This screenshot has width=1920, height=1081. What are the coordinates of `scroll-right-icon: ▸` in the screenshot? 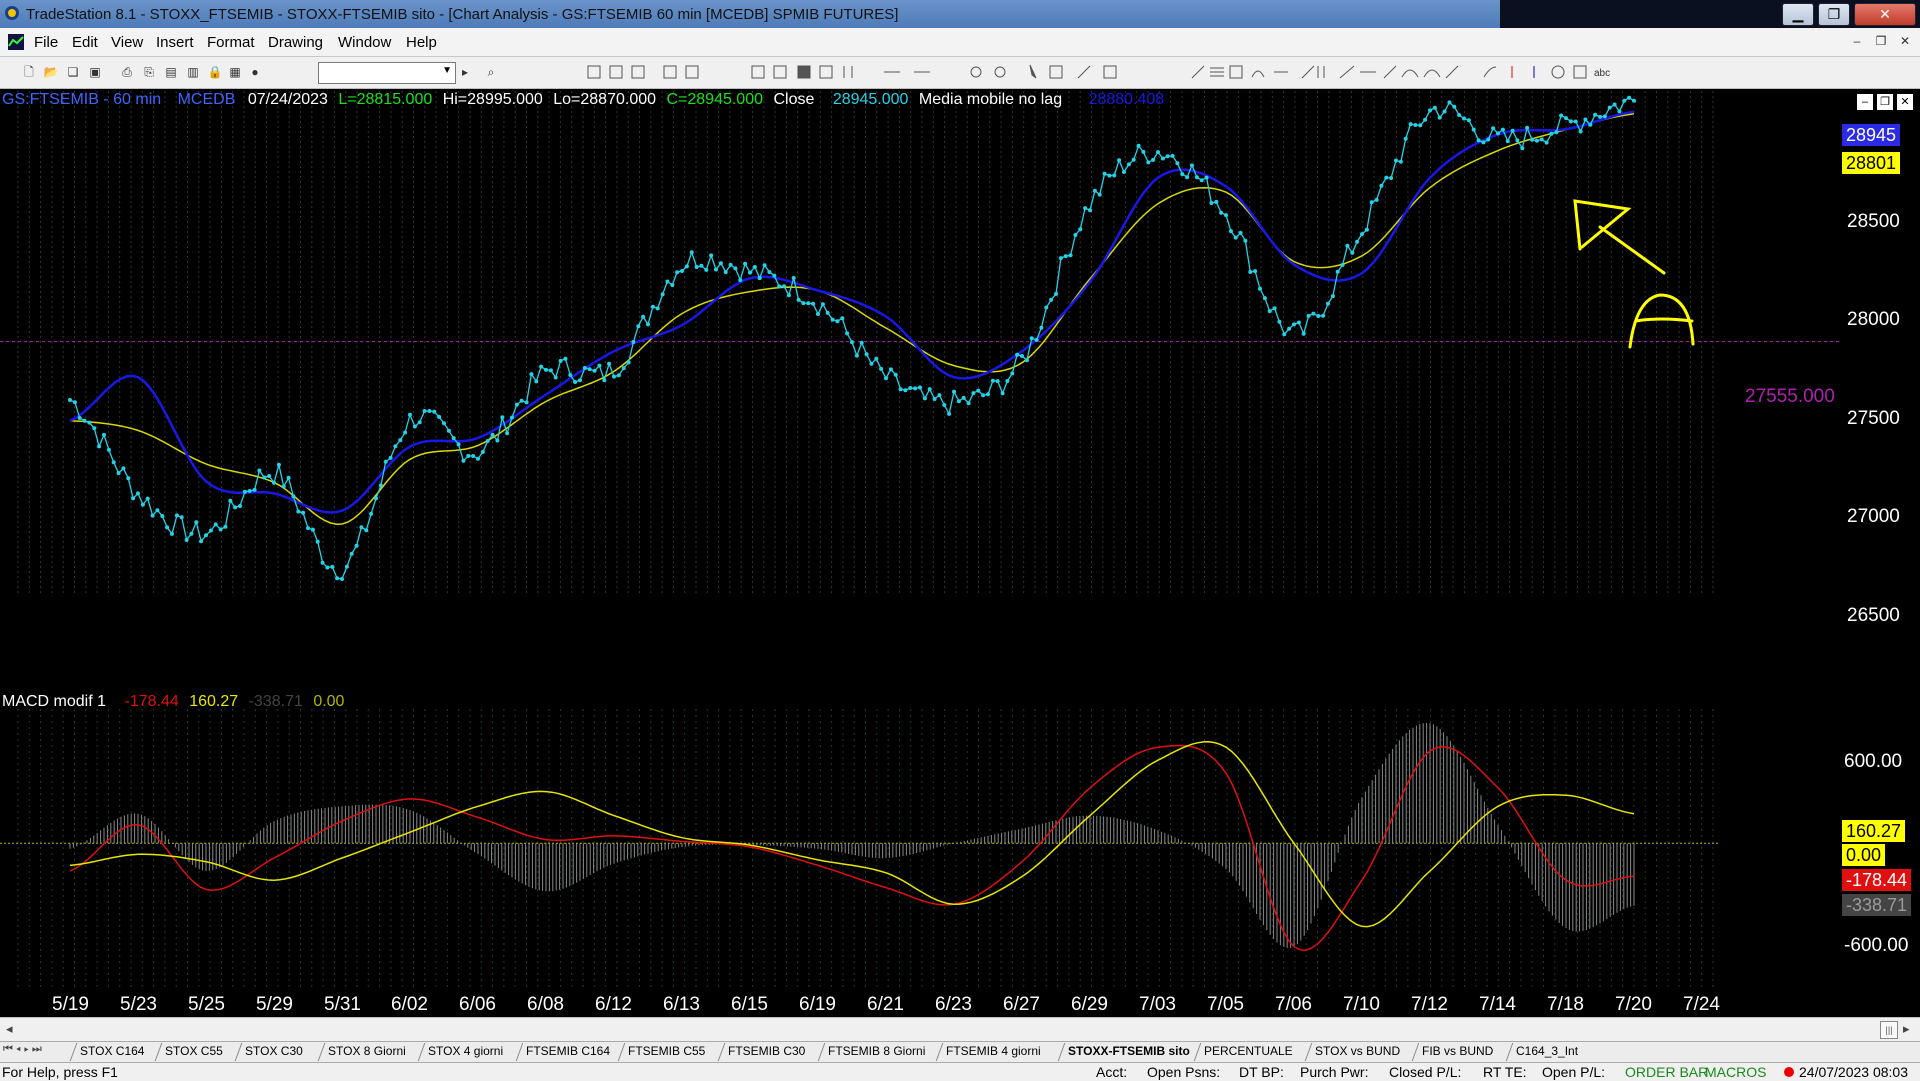 It's located at (1906, 1029).